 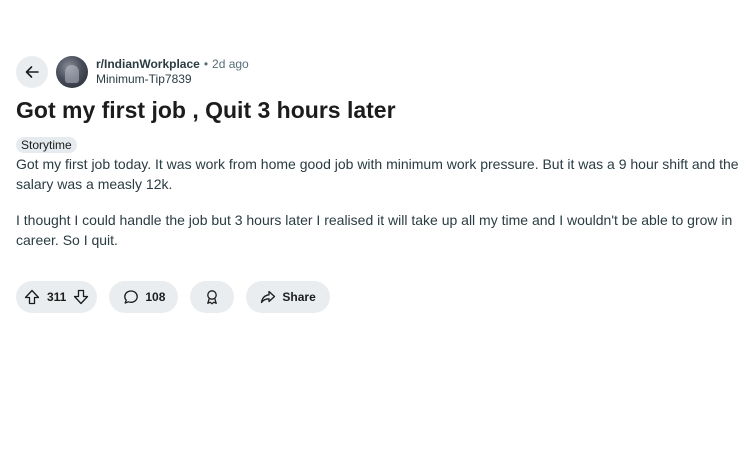 I want to click on post-action-bar: 311 108 Share, so click(x=173, y=297).